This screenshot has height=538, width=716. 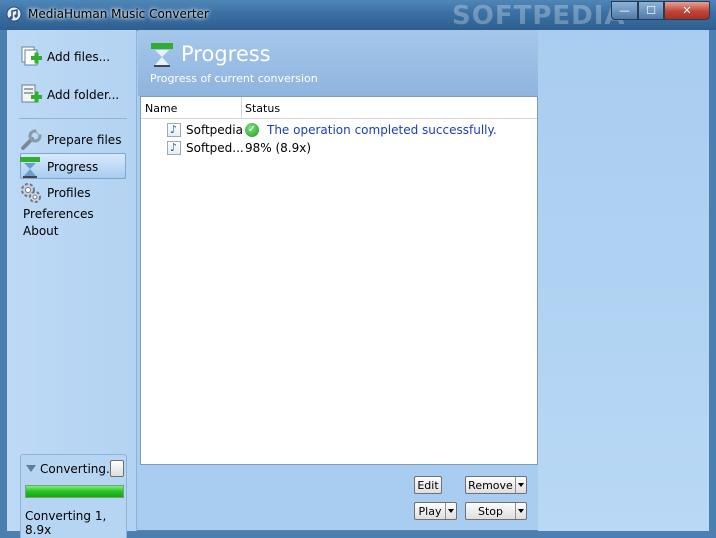 What do you see at coordinates (73, 167) in the screenshot?
I see `sidebar-item-label: Progress` at bounding box center [73, 167].